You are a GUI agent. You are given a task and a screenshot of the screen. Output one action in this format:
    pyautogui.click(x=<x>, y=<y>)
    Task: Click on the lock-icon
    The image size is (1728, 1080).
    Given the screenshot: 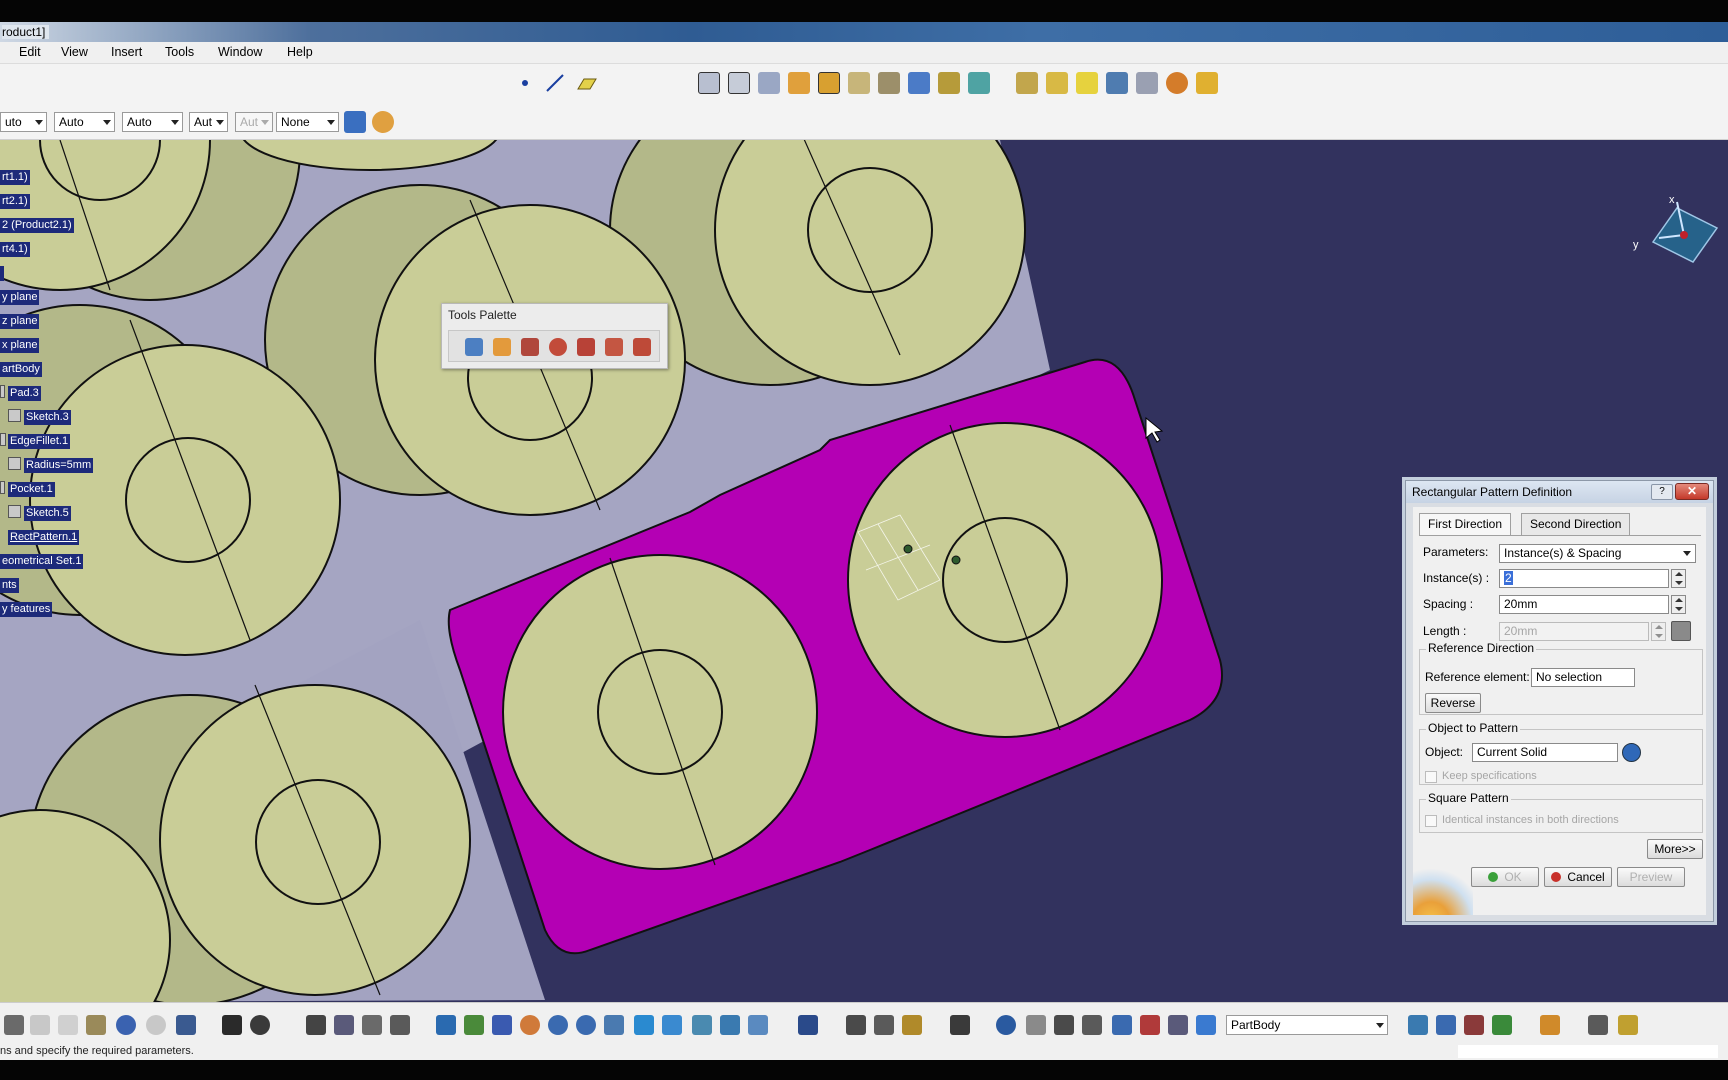 What is the action you would take?
    pyautogui.click(x=912, y=1025)
    